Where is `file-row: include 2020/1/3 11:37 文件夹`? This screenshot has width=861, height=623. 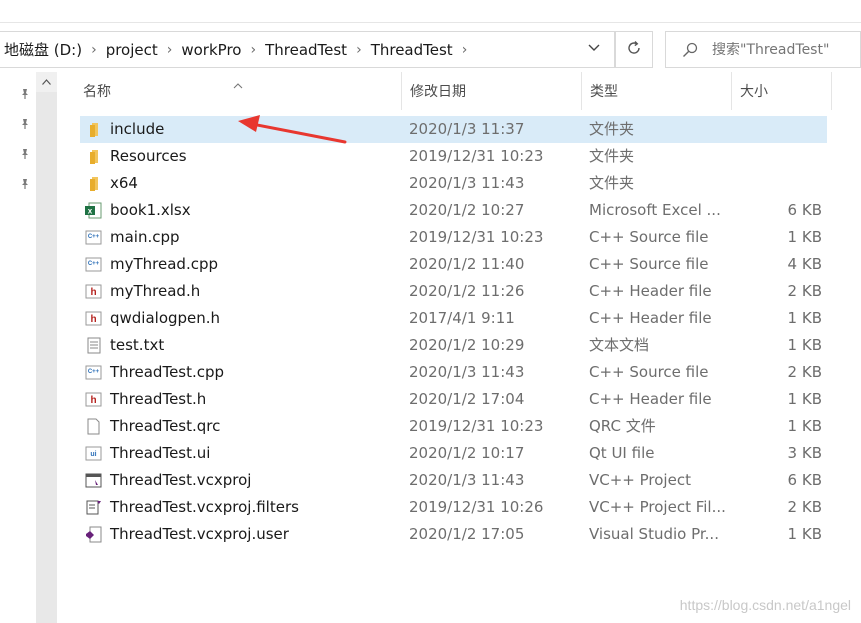 file-row: include 2020/1/3 11:37 文件夹 is located at coordinates (453, 129).